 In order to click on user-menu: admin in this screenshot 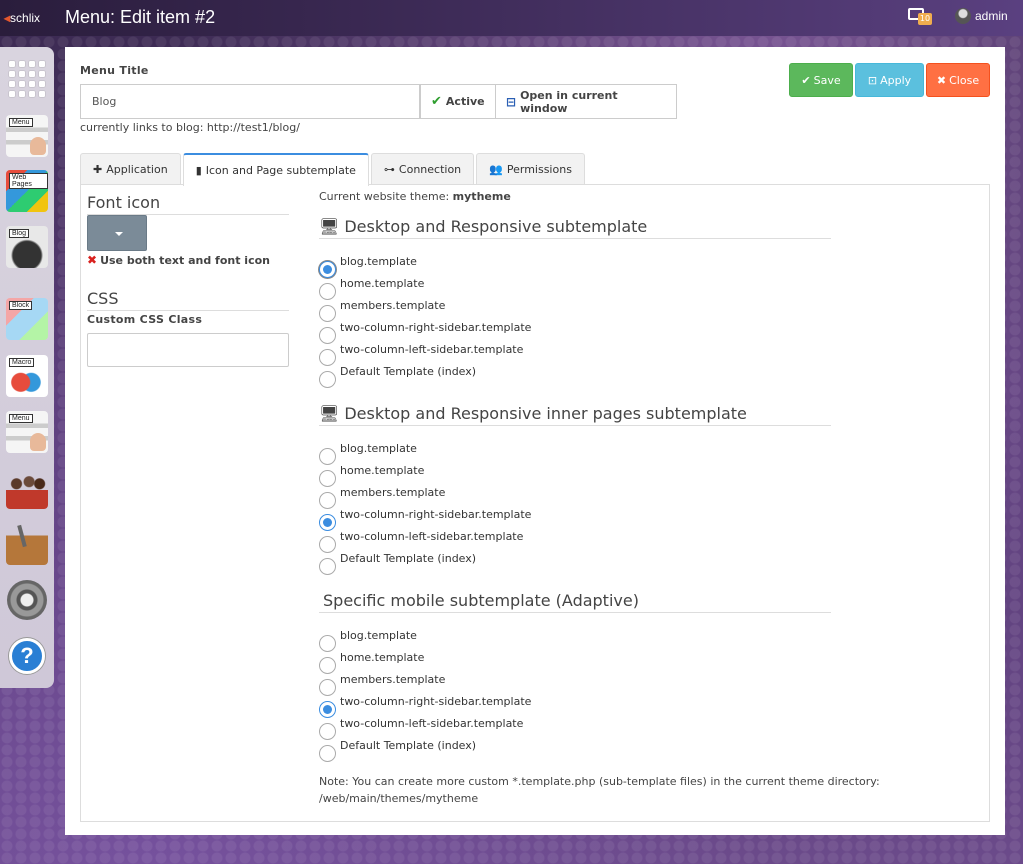, I will do `click(981, 16)`.